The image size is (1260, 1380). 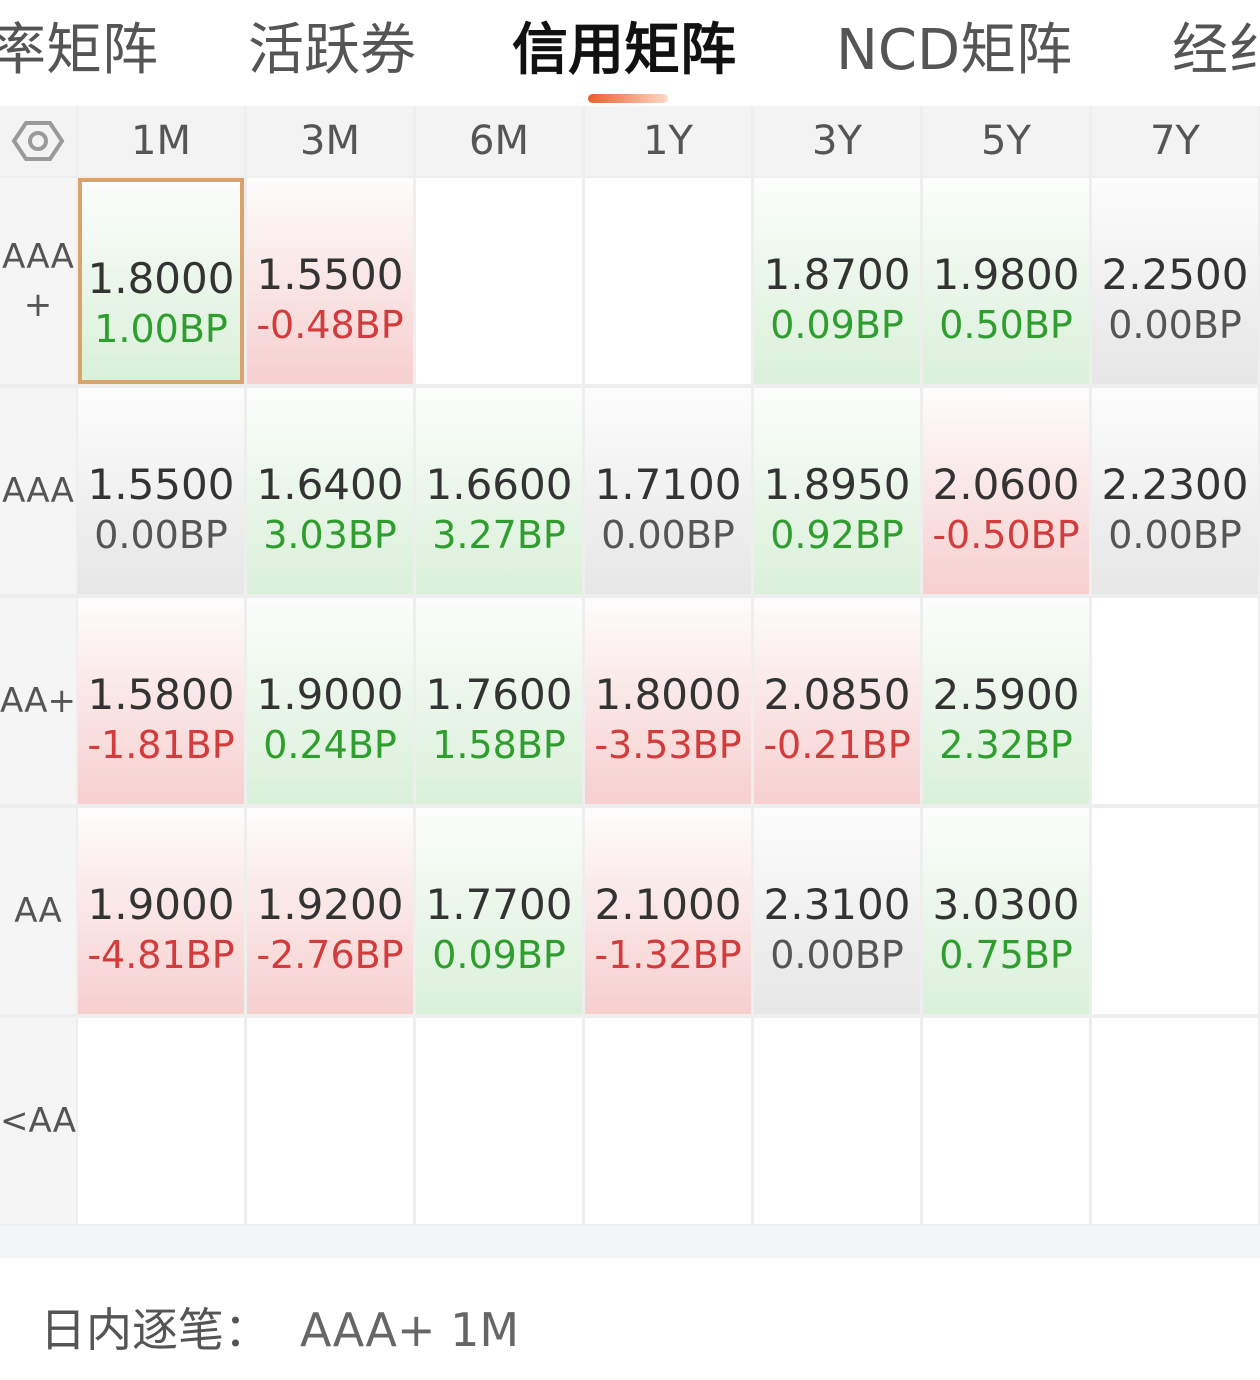 I want to click on column-header: 7Y, so click(x=1175, y=141).